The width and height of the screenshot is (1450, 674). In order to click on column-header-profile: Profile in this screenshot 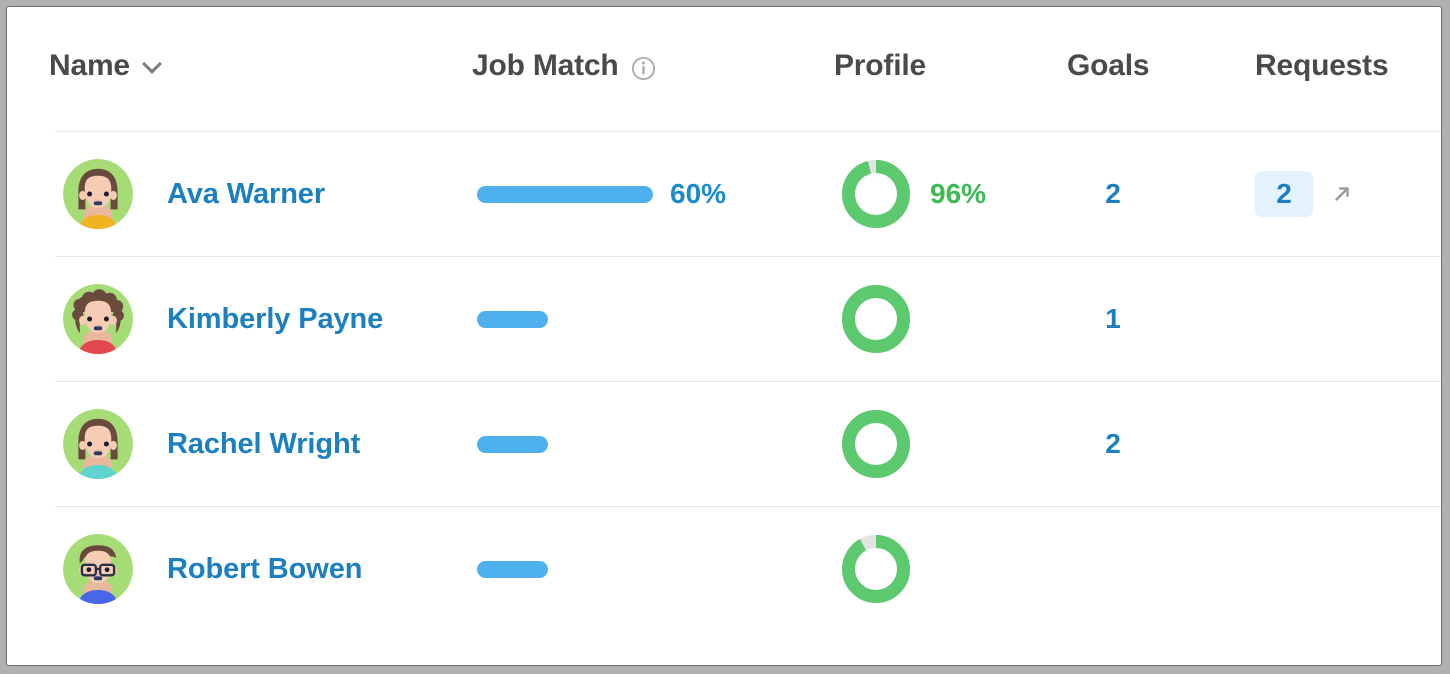, I will do `click(880, 66)`.